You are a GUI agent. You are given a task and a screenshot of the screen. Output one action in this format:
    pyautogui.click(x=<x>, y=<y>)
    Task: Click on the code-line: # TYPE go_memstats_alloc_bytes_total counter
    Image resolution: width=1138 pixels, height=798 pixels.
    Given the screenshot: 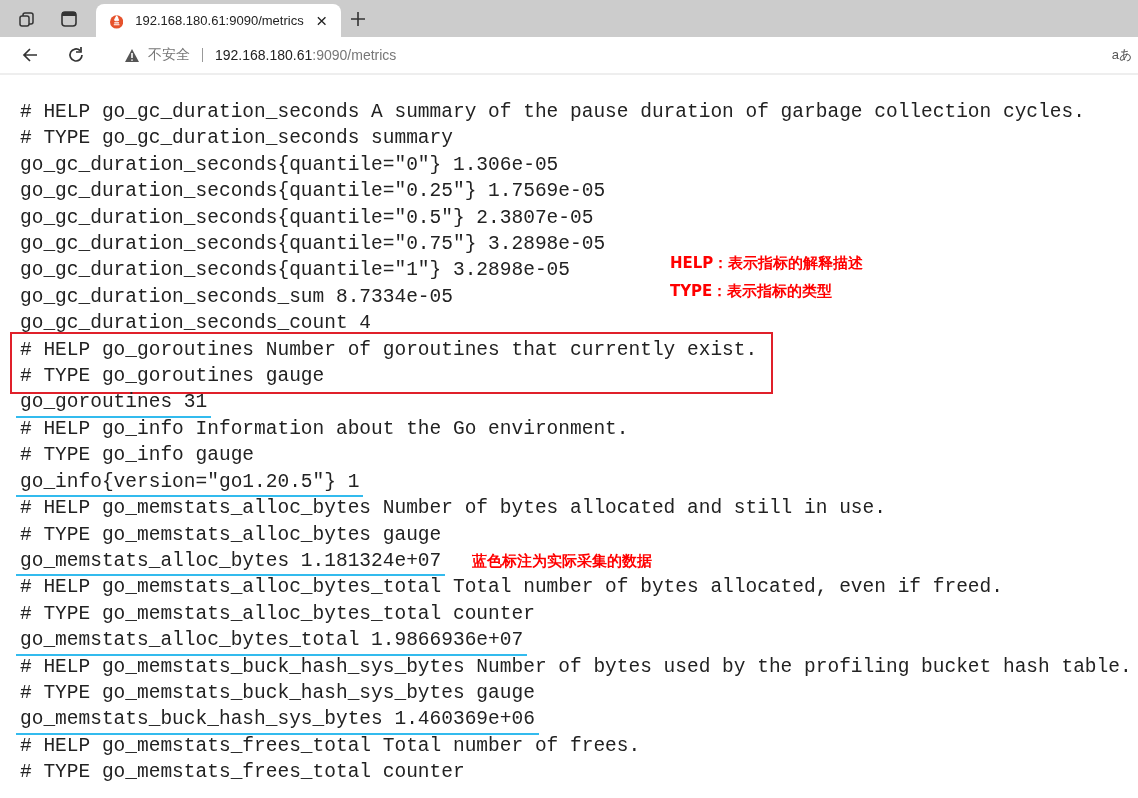 What is the action you would take?
    pyautogui.click(x=277, y=614)
    